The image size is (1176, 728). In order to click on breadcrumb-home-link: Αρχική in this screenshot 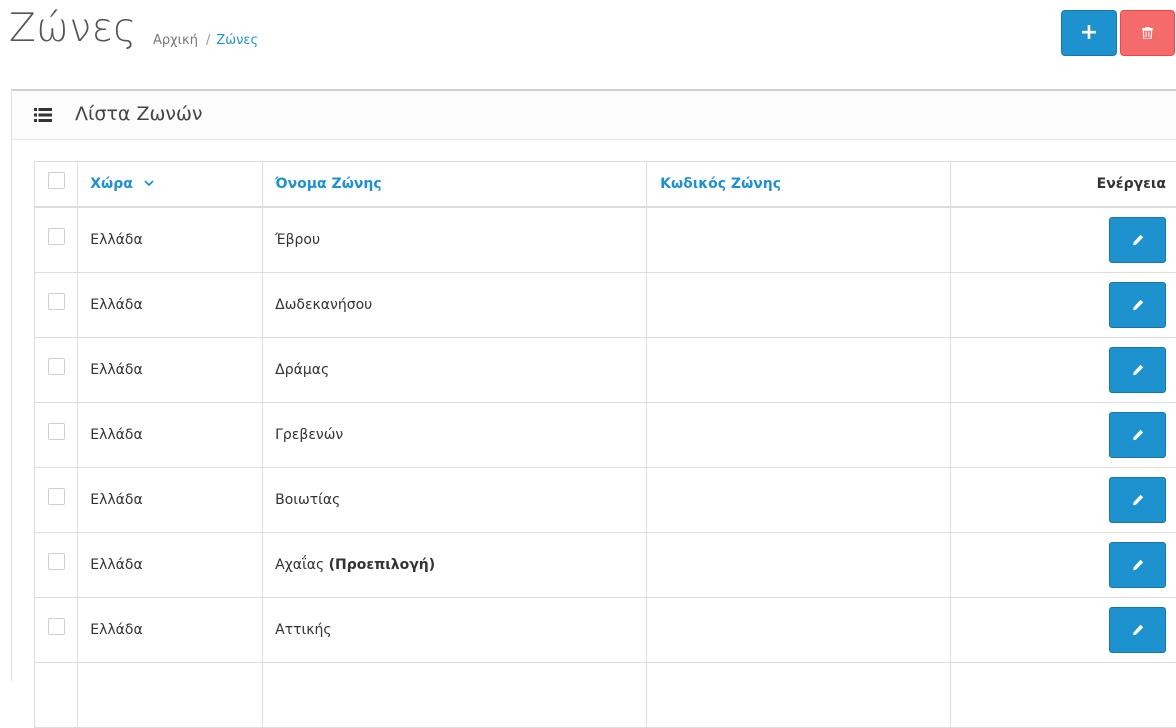, I will do `click(175, 40)`.